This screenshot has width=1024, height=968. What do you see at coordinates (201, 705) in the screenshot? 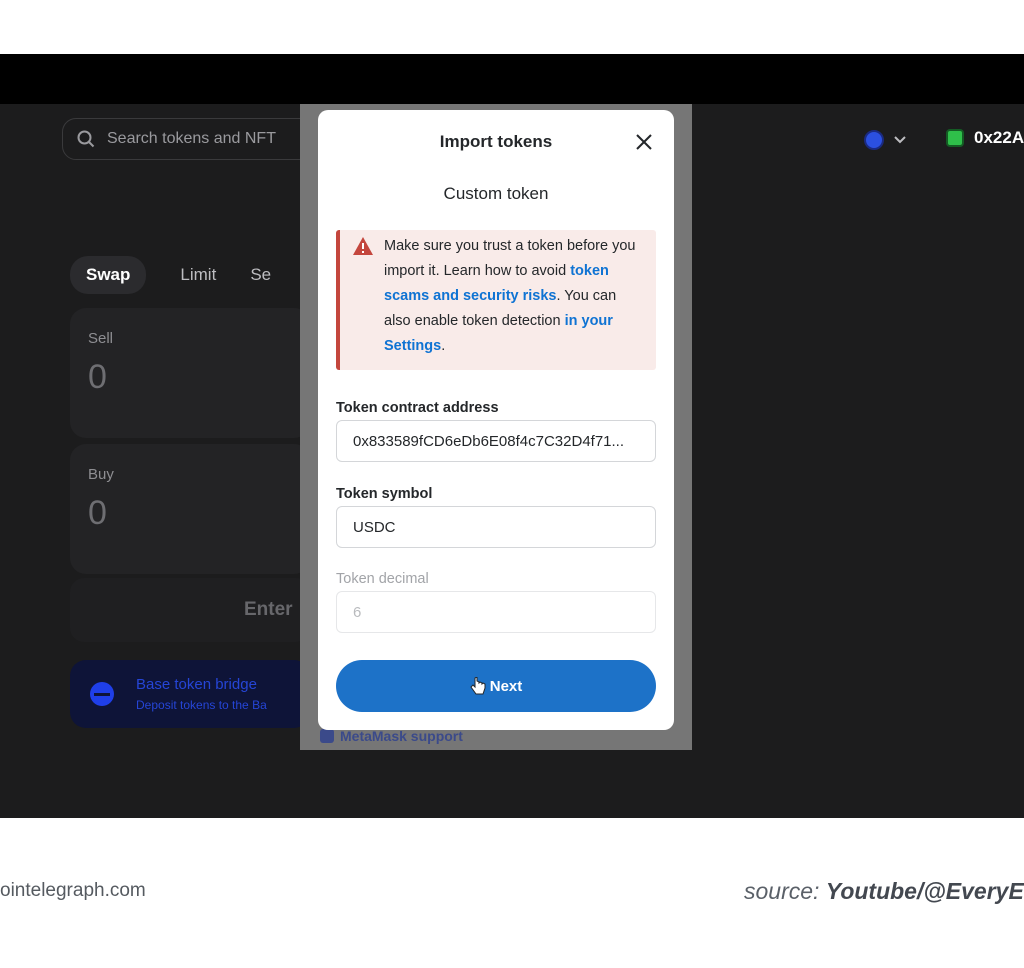
I see `bridge-subtitle: Deposit tokens to the Ba` at bounding box center [201, 705].